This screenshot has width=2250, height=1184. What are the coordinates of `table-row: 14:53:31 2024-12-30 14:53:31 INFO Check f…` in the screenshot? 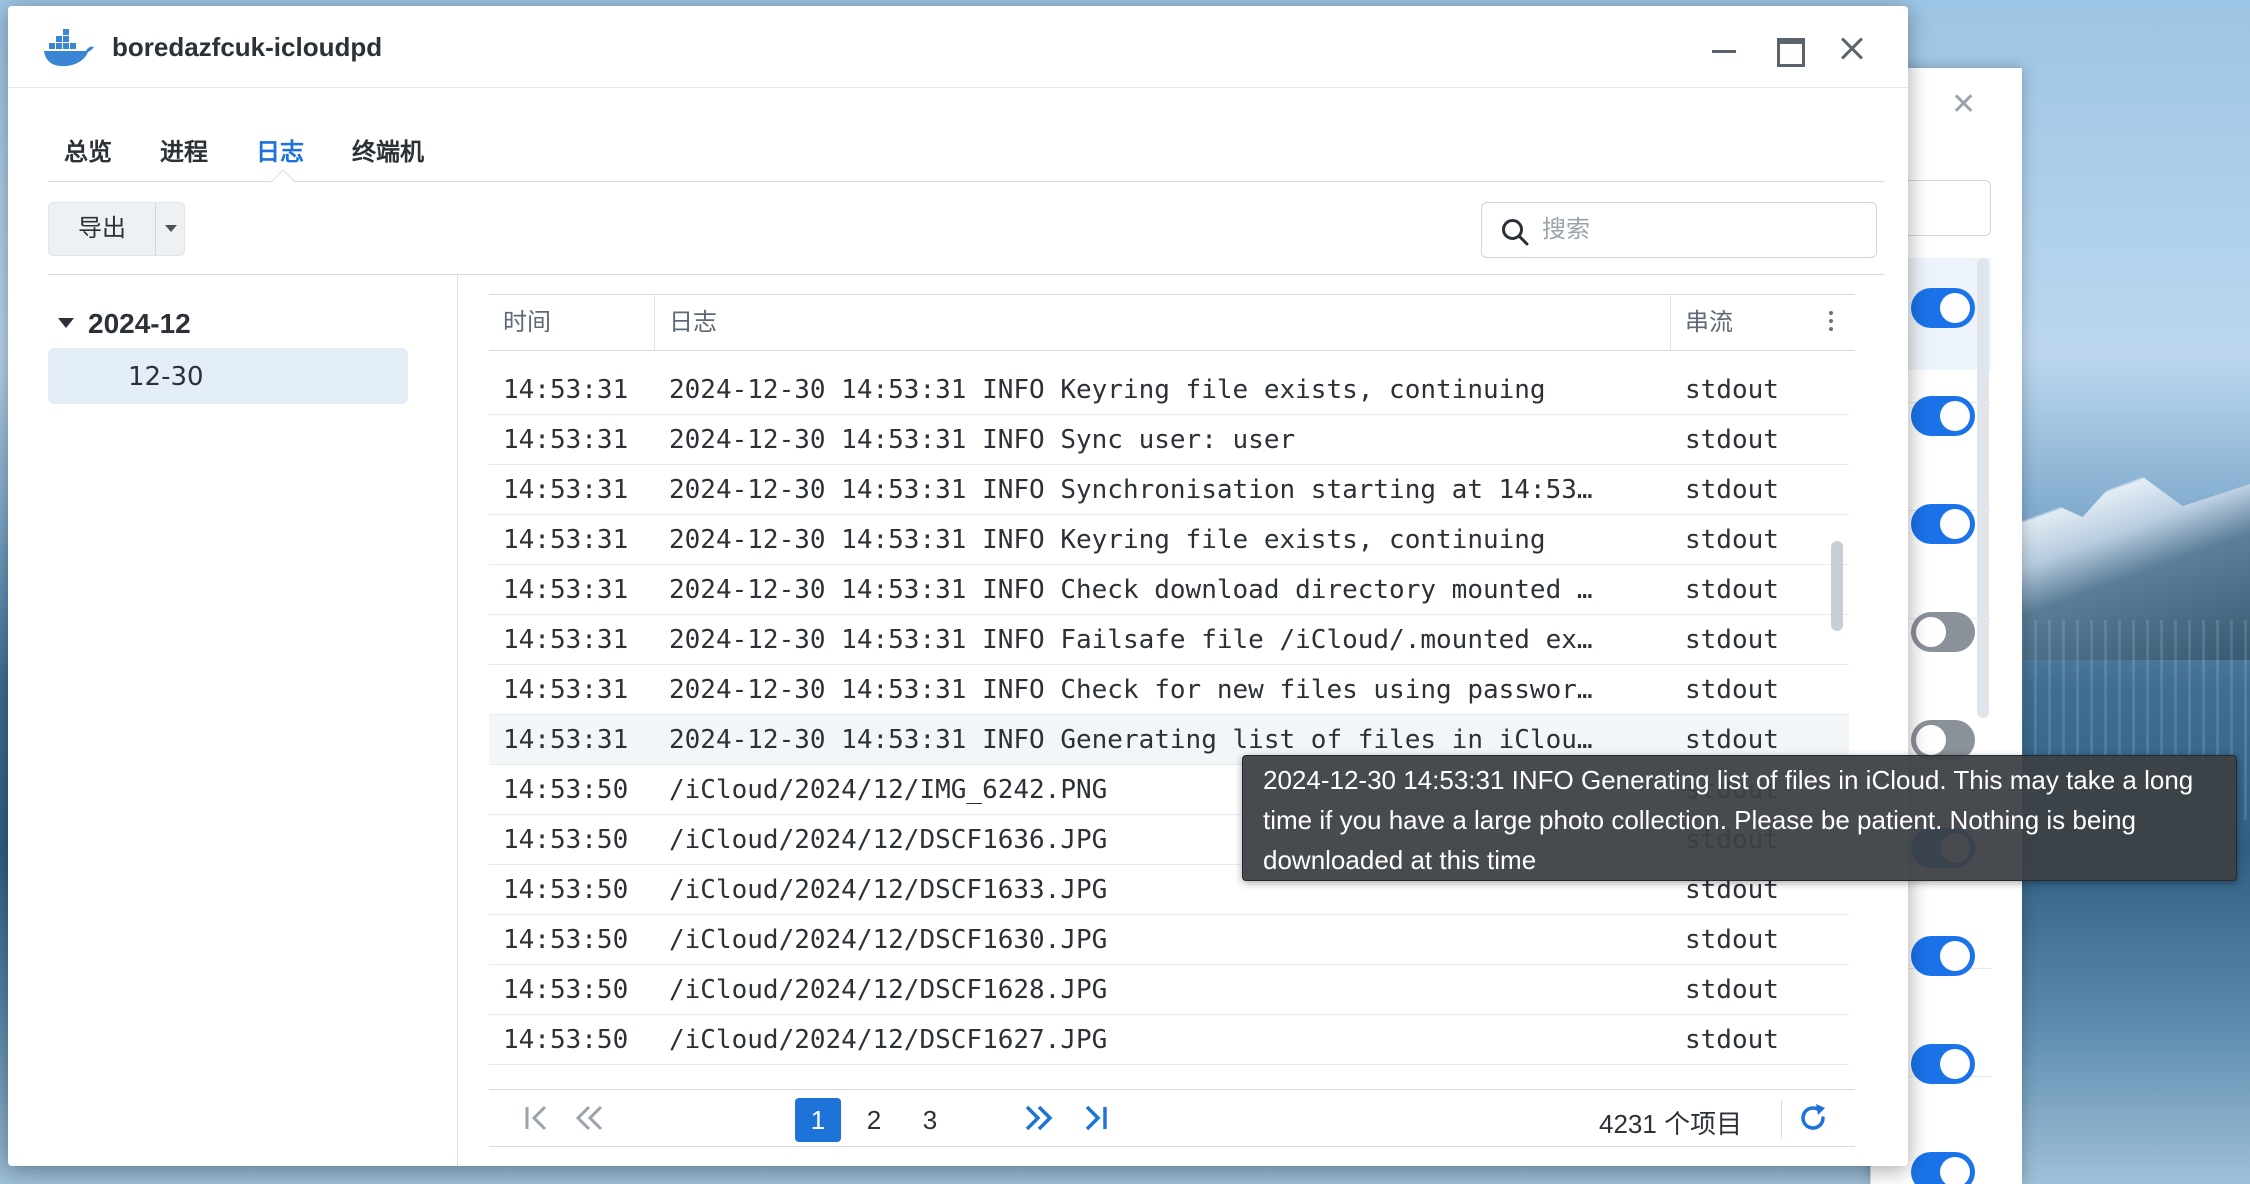 It's located at (1169, 690).